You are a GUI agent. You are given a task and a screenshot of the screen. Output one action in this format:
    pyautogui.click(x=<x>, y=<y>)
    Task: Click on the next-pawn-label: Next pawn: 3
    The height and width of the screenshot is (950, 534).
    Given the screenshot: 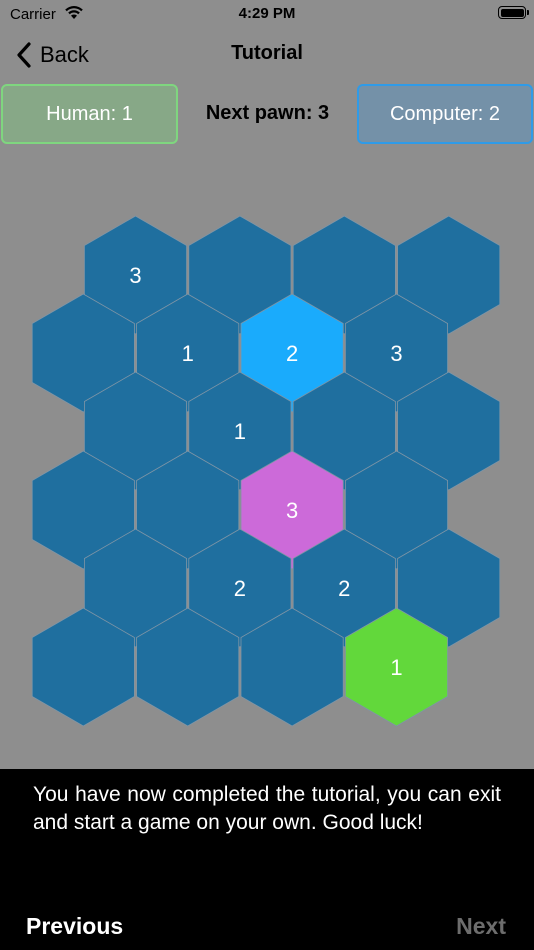 What is the action you would take?
    pyautogui.click(x=267, y=113)
    